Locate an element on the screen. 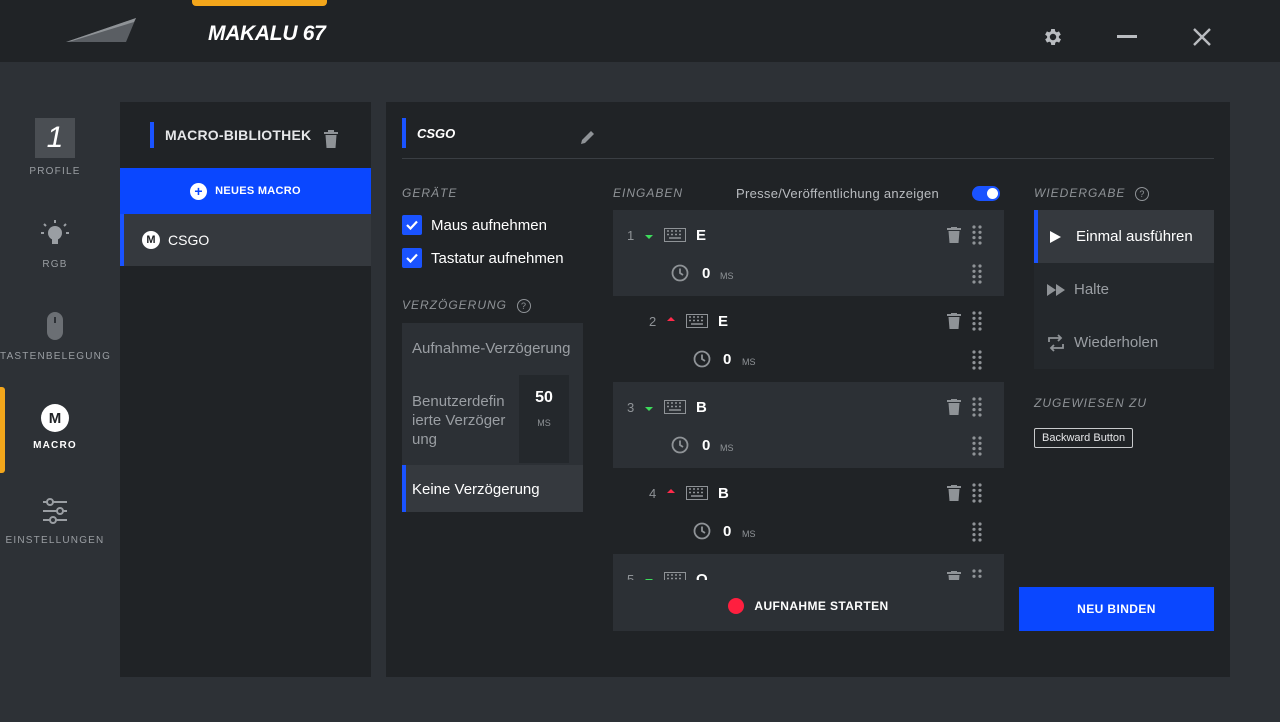  custom-delay-input: 50 MS is located at coordinates (544, 419).